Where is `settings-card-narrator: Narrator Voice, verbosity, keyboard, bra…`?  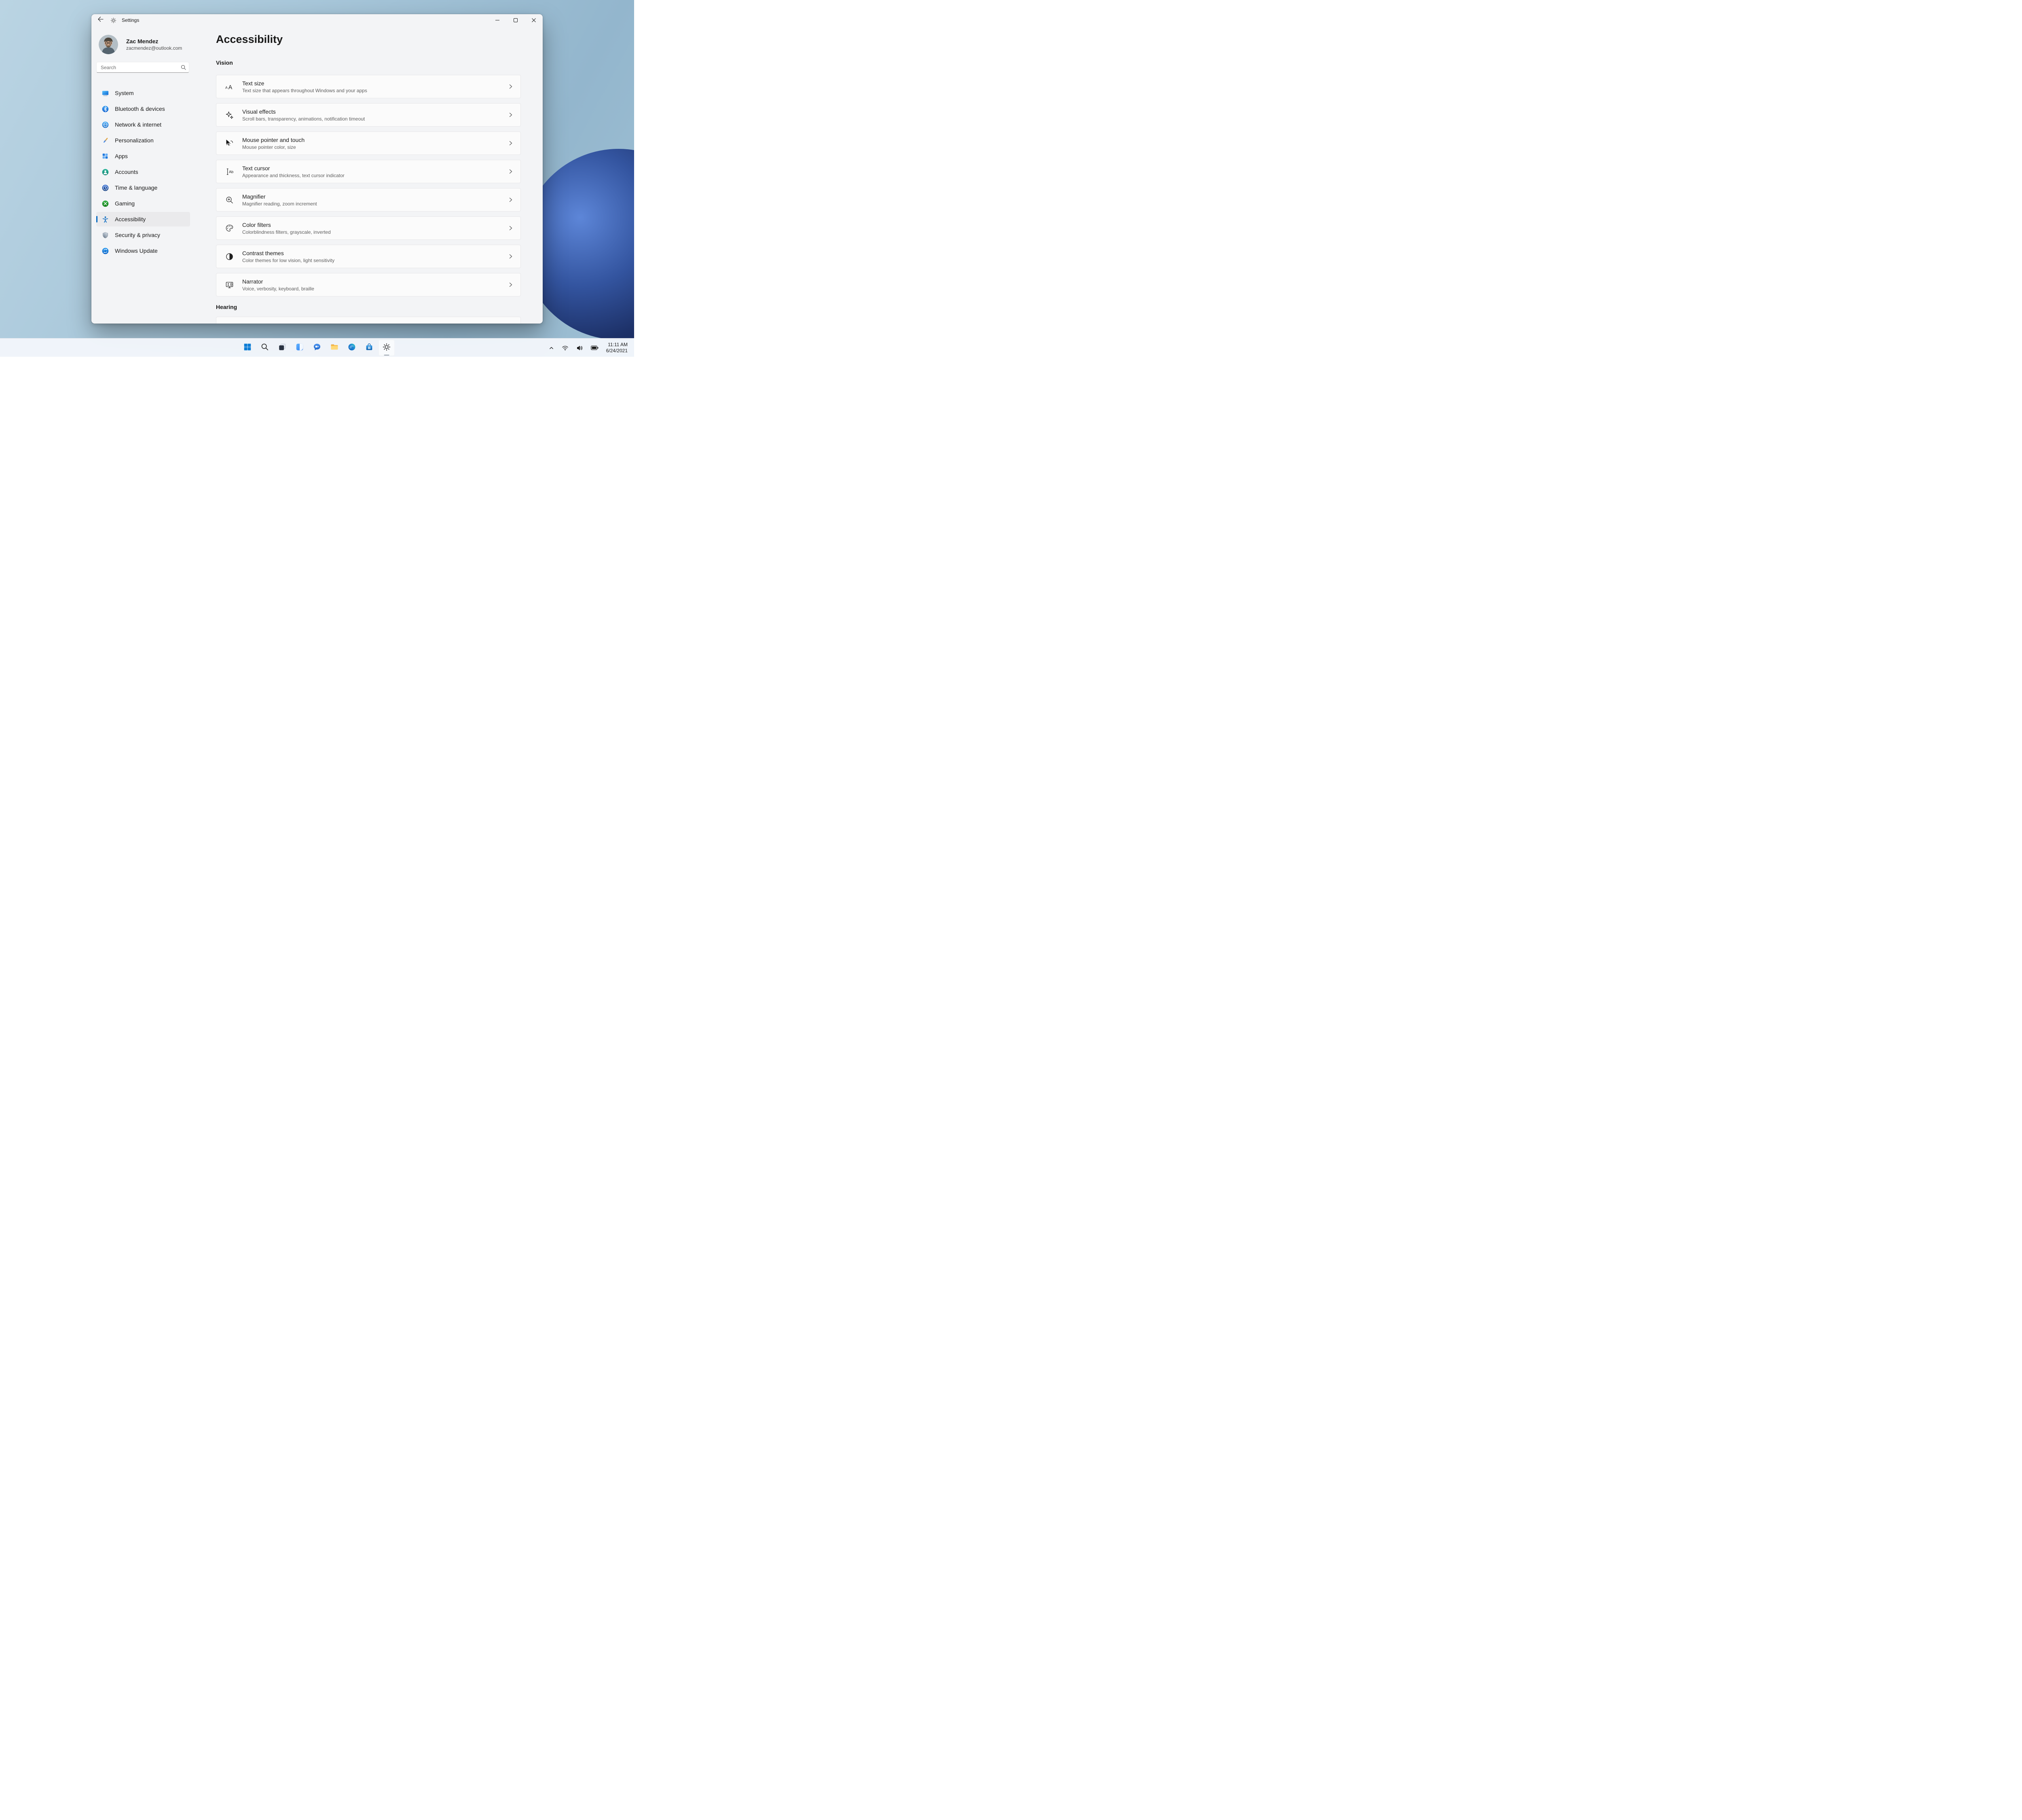
settings-card-narrator: Narrator Voice, verbosity, keyboard, bra… is located at coordinates (368, 284).